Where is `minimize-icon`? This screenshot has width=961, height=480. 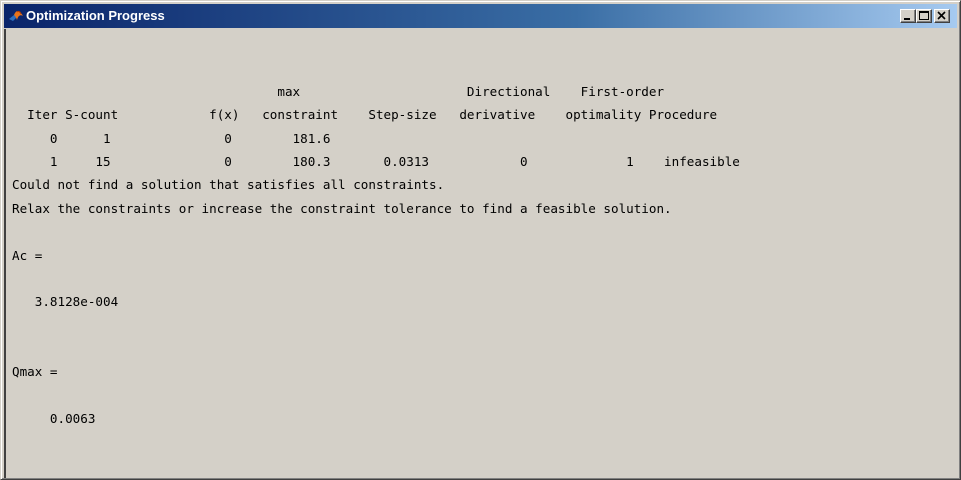 minimize-icon is located at coordinates (907, 19).